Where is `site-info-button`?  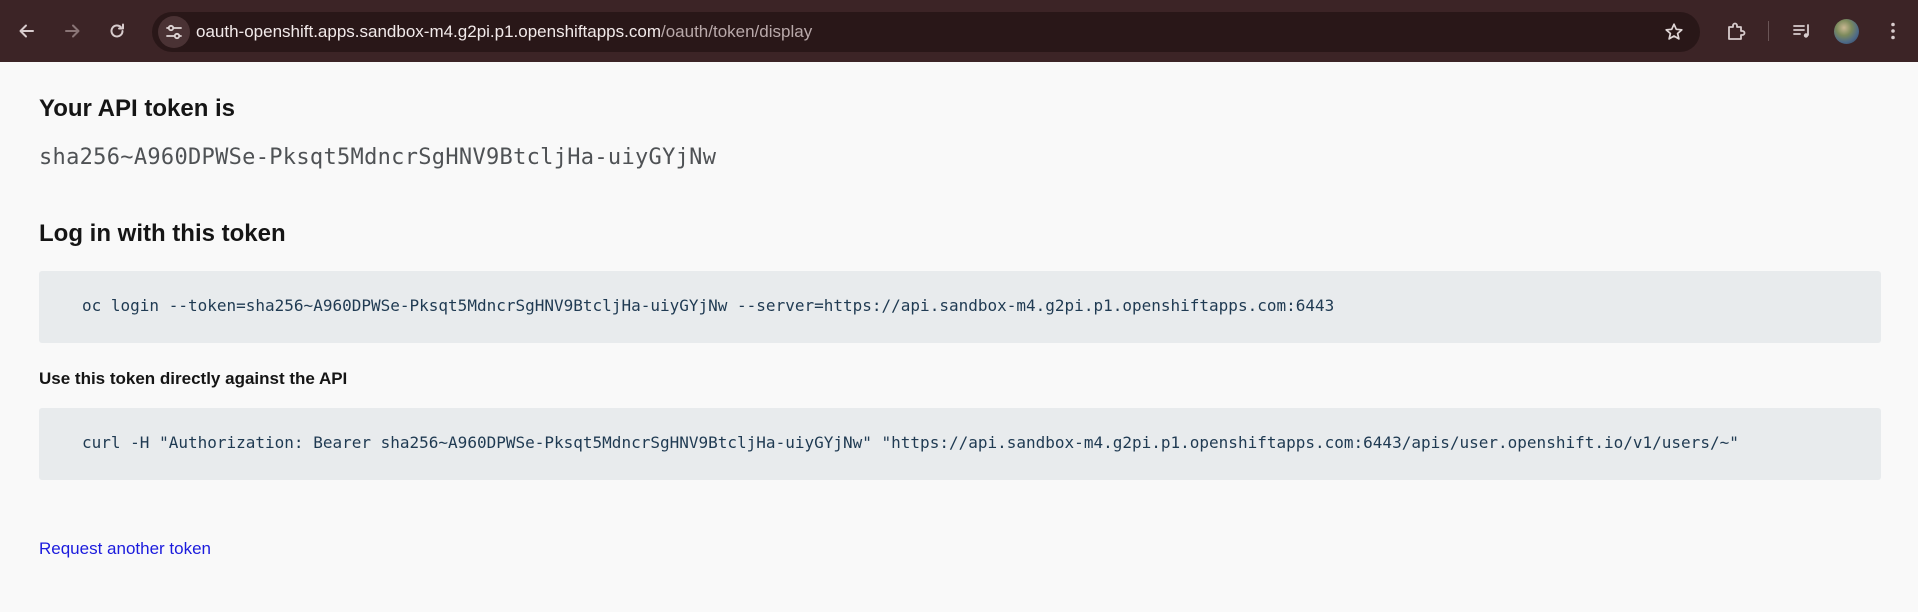 site-info-button is located at coordinates (174, 32).